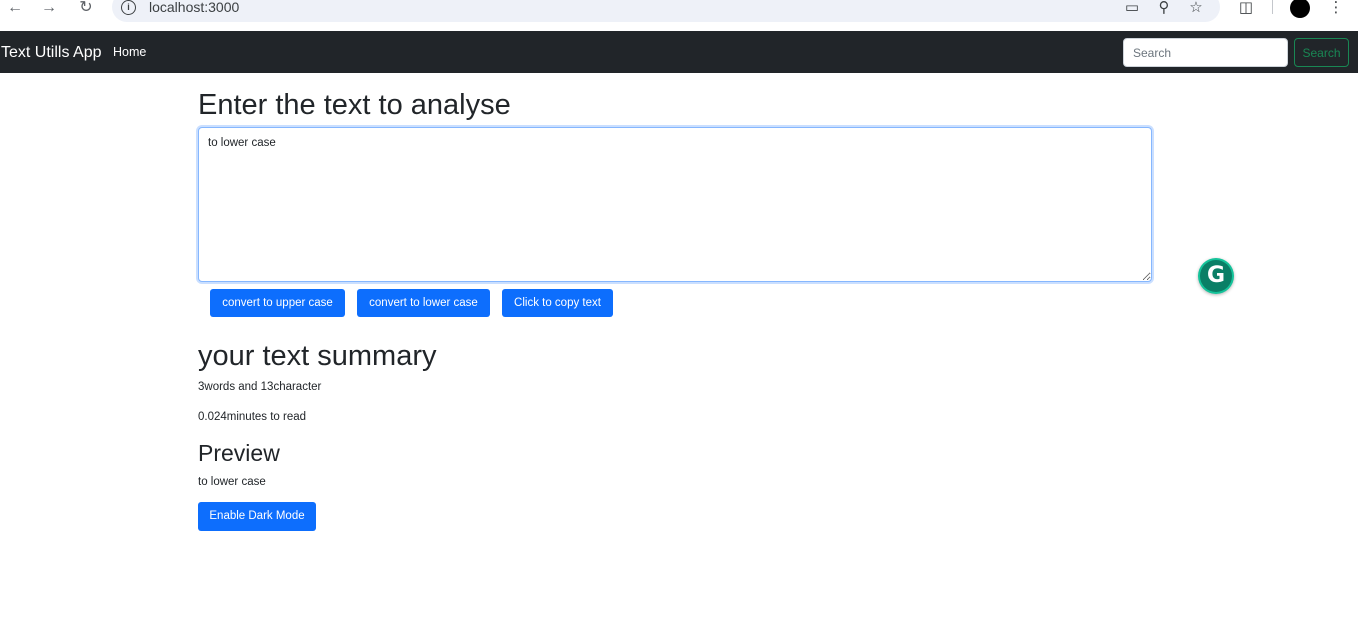  I want to click on back-arrow-icon: ←, so click(15, 8).